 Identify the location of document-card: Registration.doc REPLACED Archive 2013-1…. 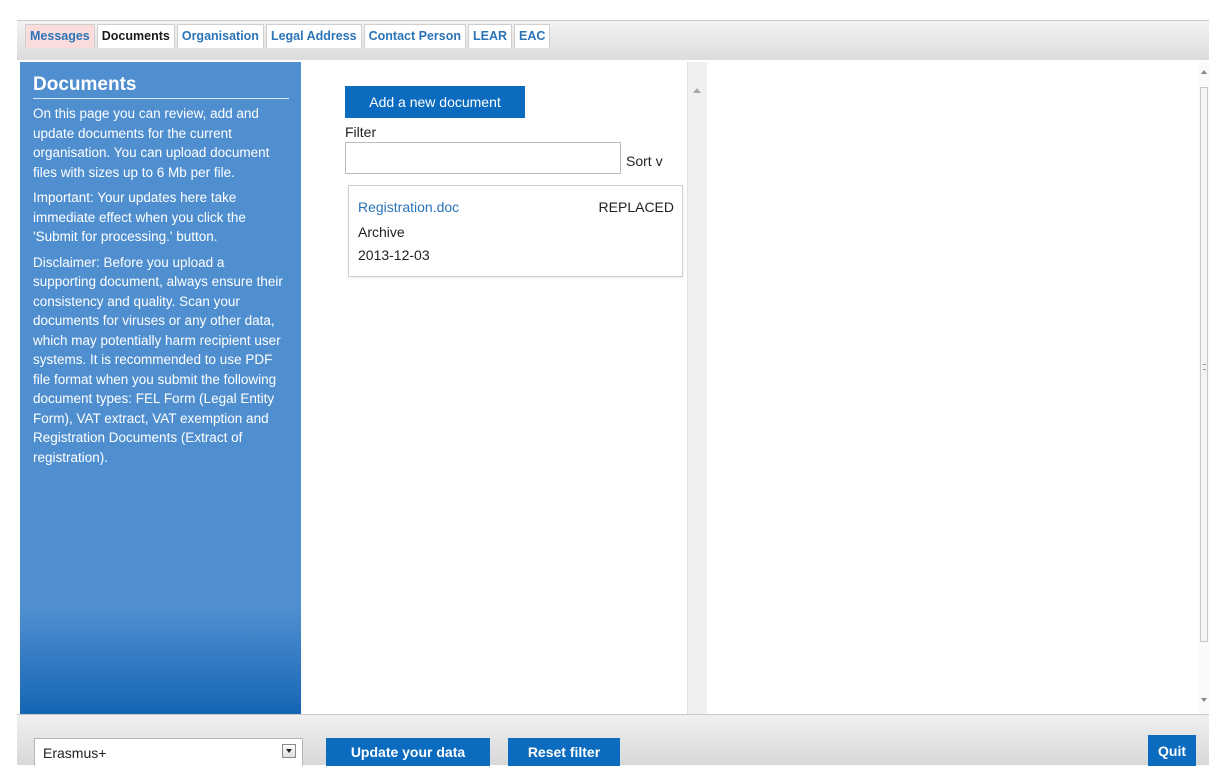
(515, 231).